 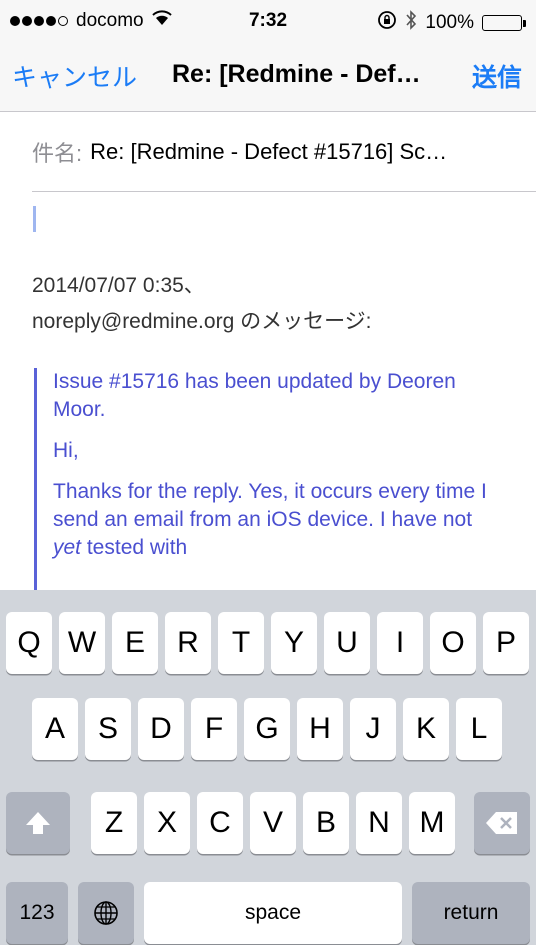 I want to click on battery-icon, so click(x=504, y=23).